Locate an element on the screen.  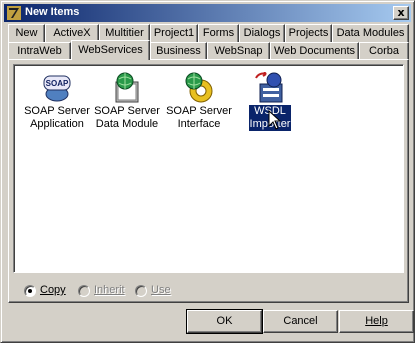
button-label: Cancel is located at coordinates (300, 321).